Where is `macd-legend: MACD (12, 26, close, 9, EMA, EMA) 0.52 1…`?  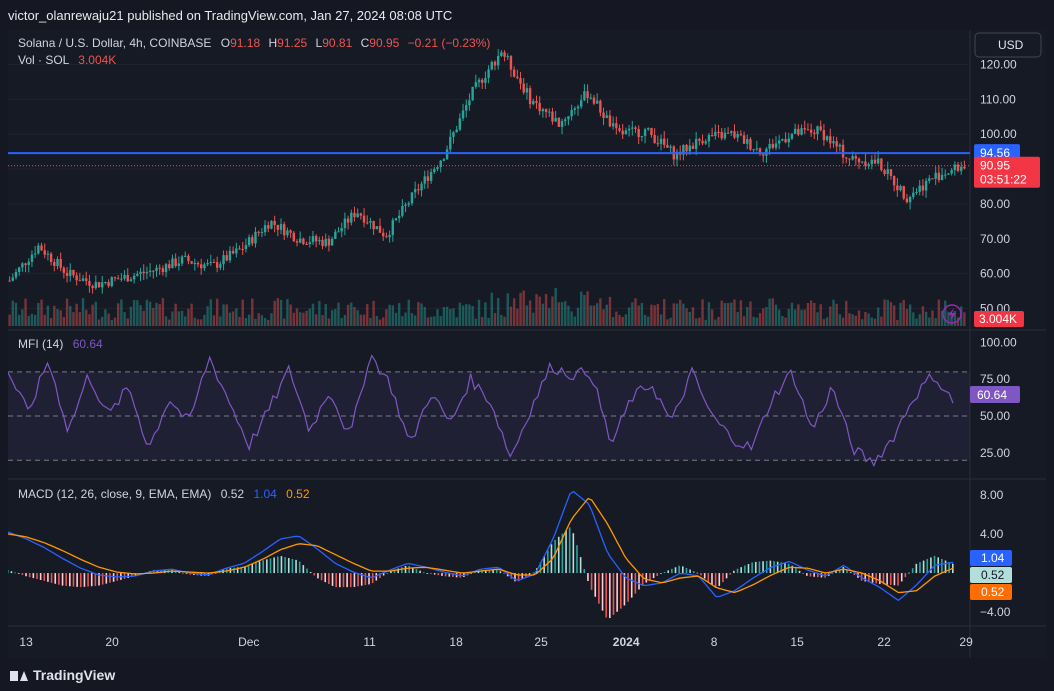 macd-legend: MACD (12, 26, close, 9, EMA, EMA) 0.52 1… is located at coordinates (164, 494).